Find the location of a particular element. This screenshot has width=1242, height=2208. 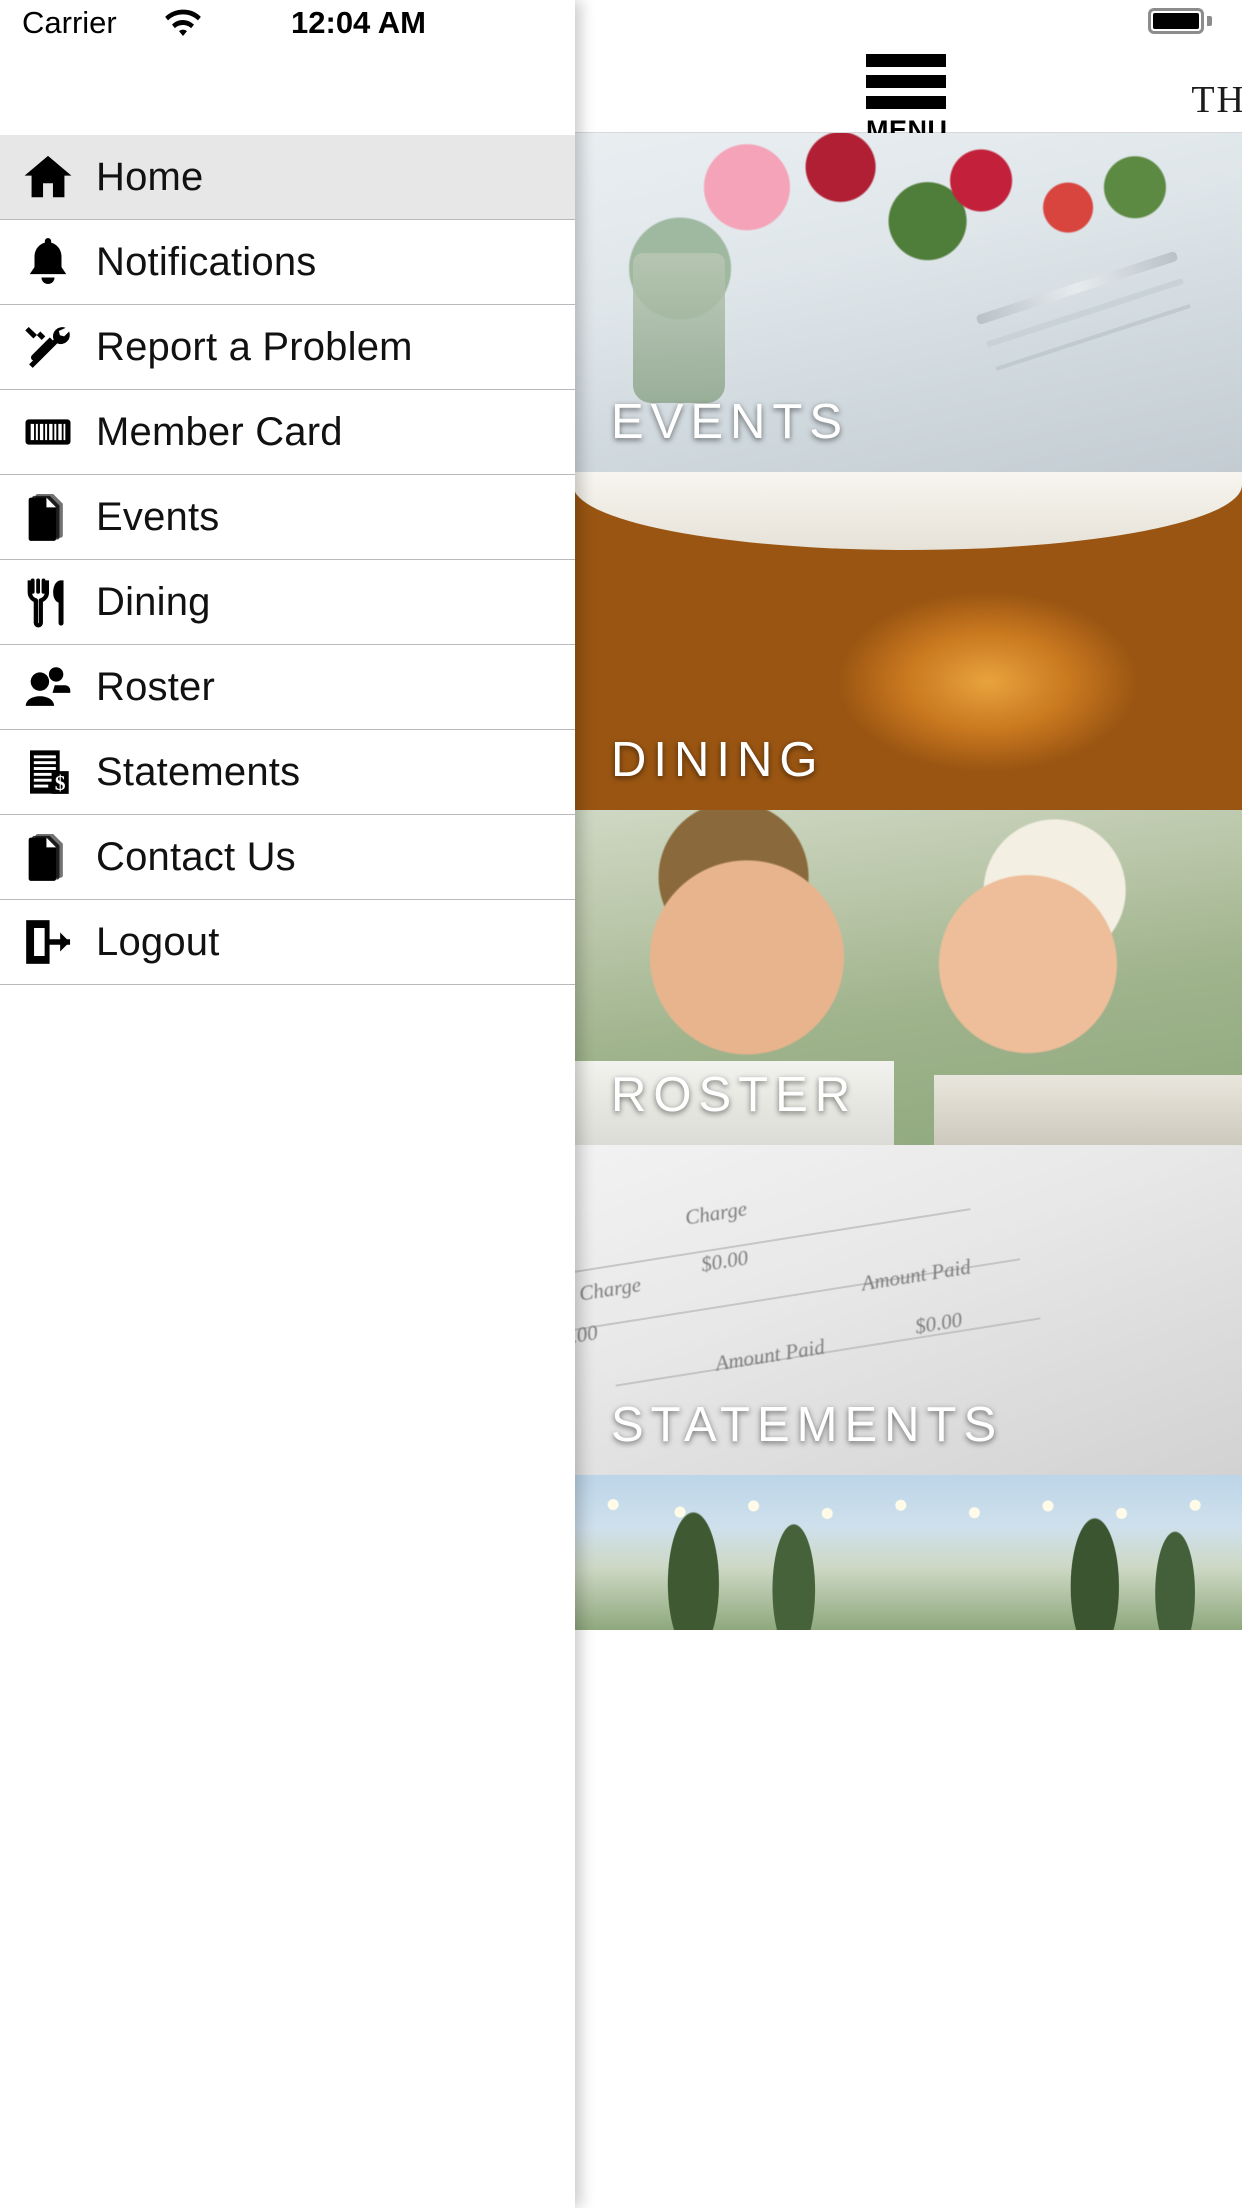

sidebar-item-label: Member Card is located at coordinates (219, 431).